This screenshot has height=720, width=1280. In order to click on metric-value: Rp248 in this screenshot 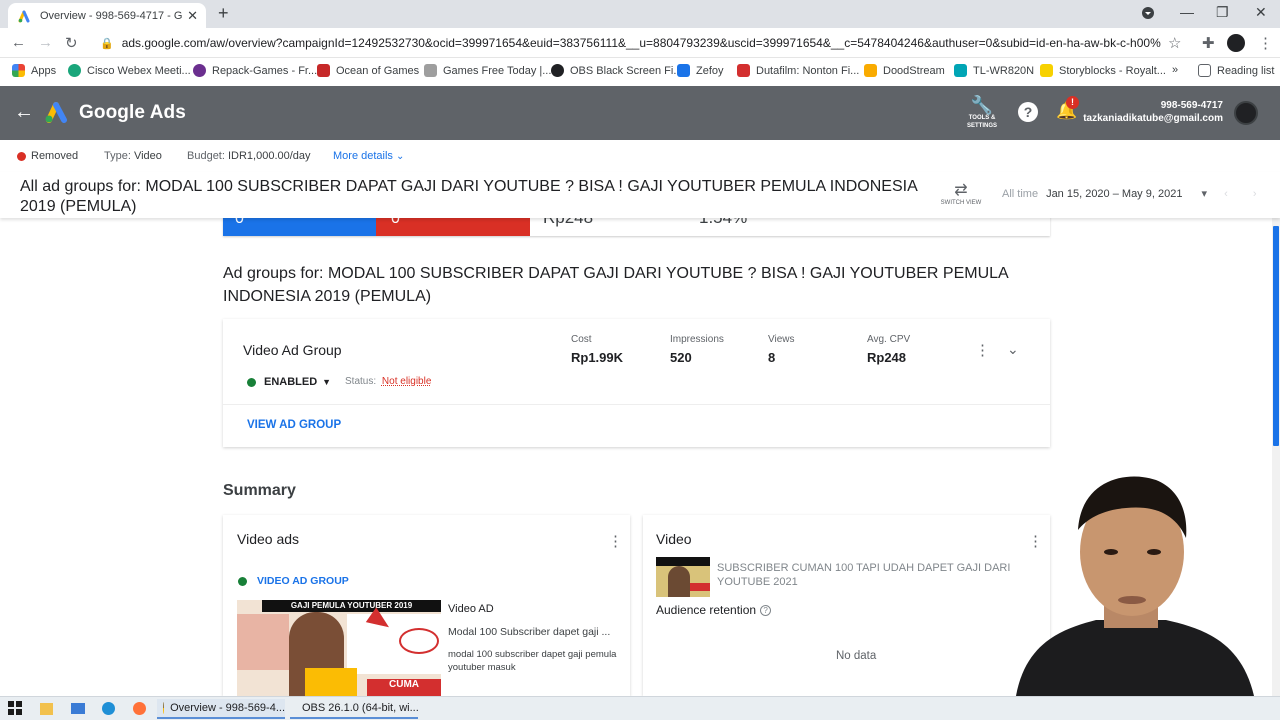, I will do `click(887, 357)`.